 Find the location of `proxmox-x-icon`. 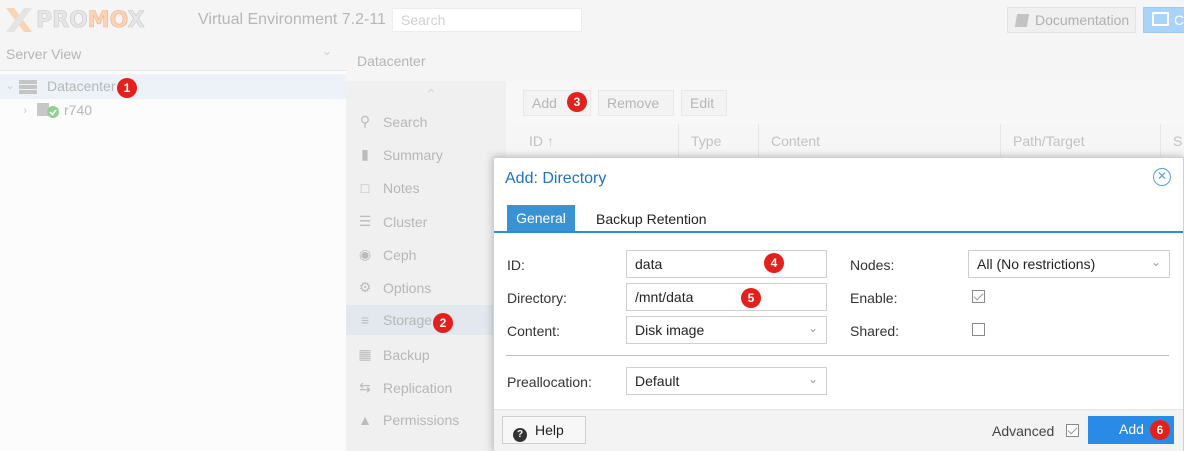

proxmox-x-icon is located at coordinates (19, 20).